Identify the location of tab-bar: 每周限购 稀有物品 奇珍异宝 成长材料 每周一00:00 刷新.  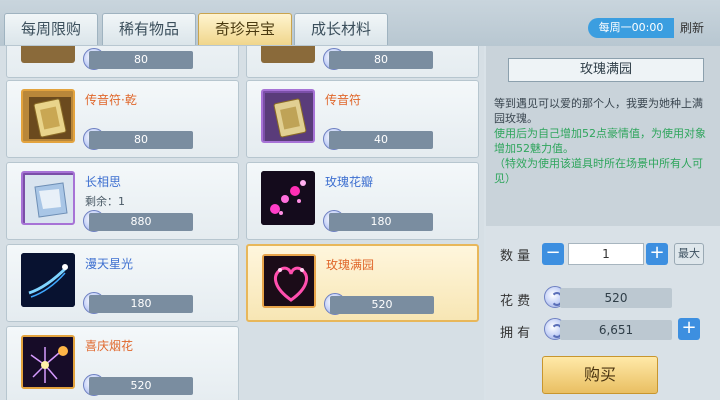
(360, 23).